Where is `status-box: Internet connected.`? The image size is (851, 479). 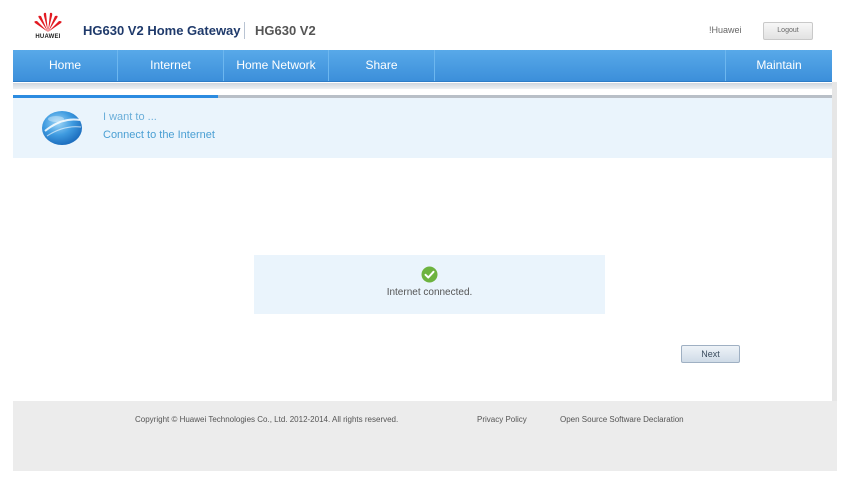 status-box: Internet connected. is located at coordinates (429, 284).